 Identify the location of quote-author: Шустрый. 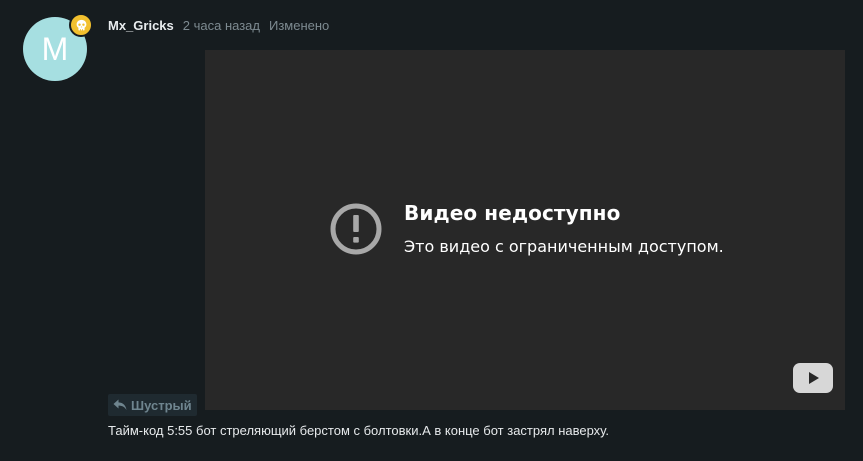
(161, 405).